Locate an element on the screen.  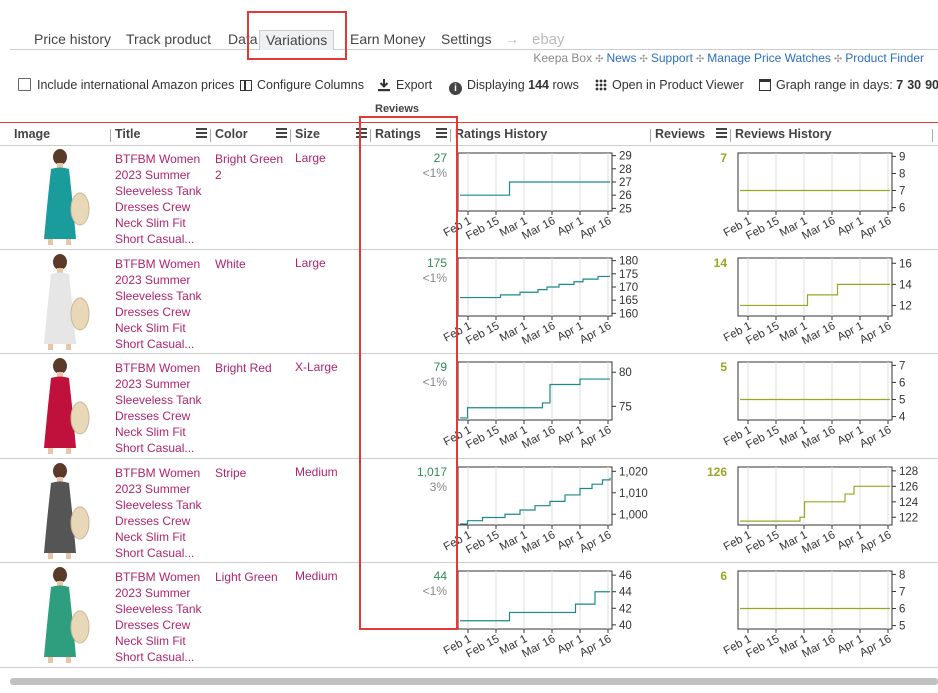
reviews-count: 7 is located at coordinates (723, 158).